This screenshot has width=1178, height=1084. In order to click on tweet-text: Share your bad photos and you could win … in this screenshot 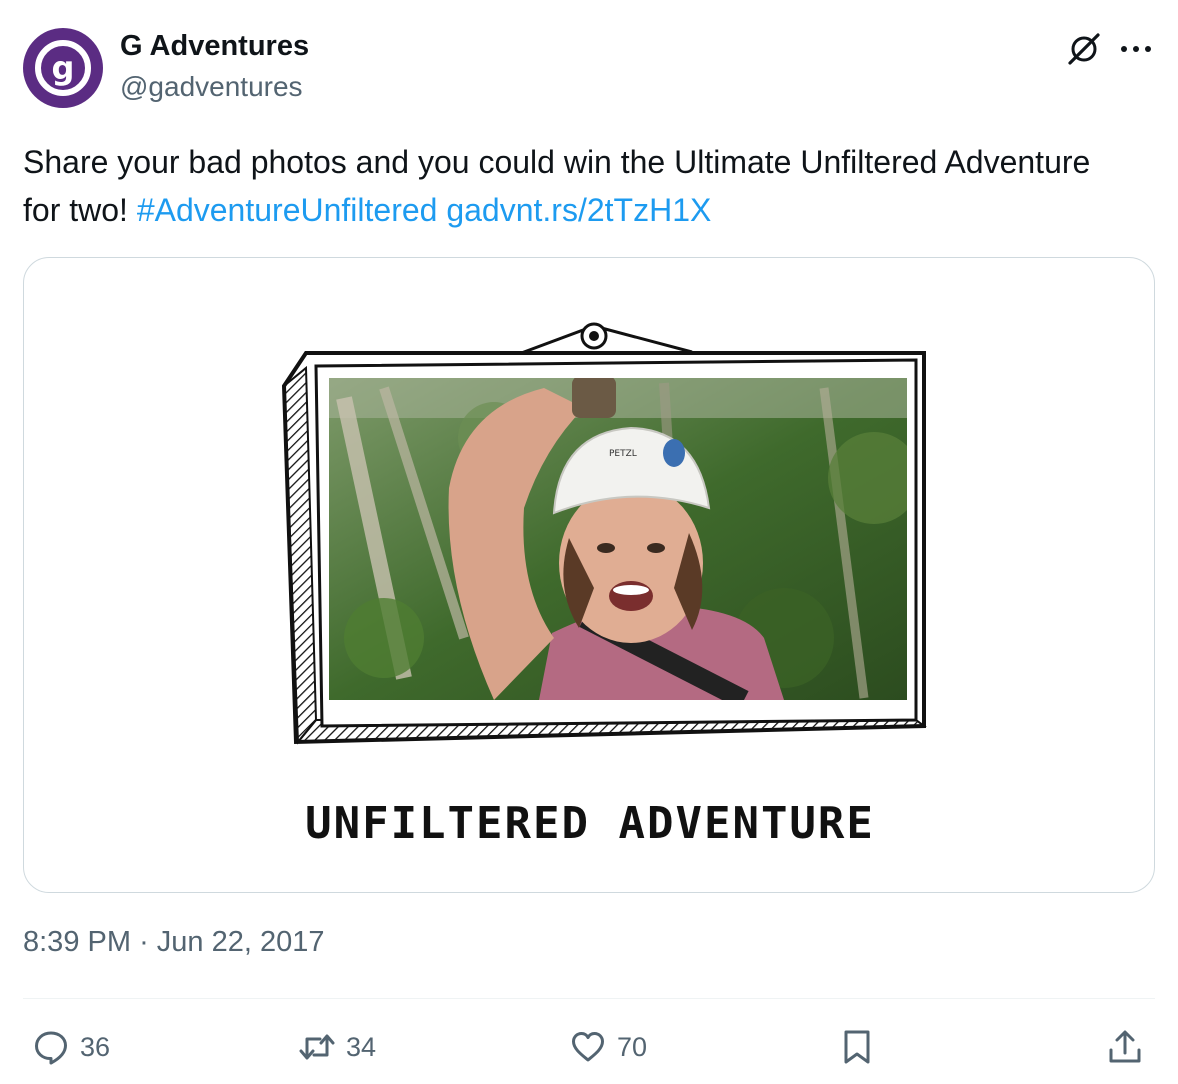, I will do `click(578, 186)`.